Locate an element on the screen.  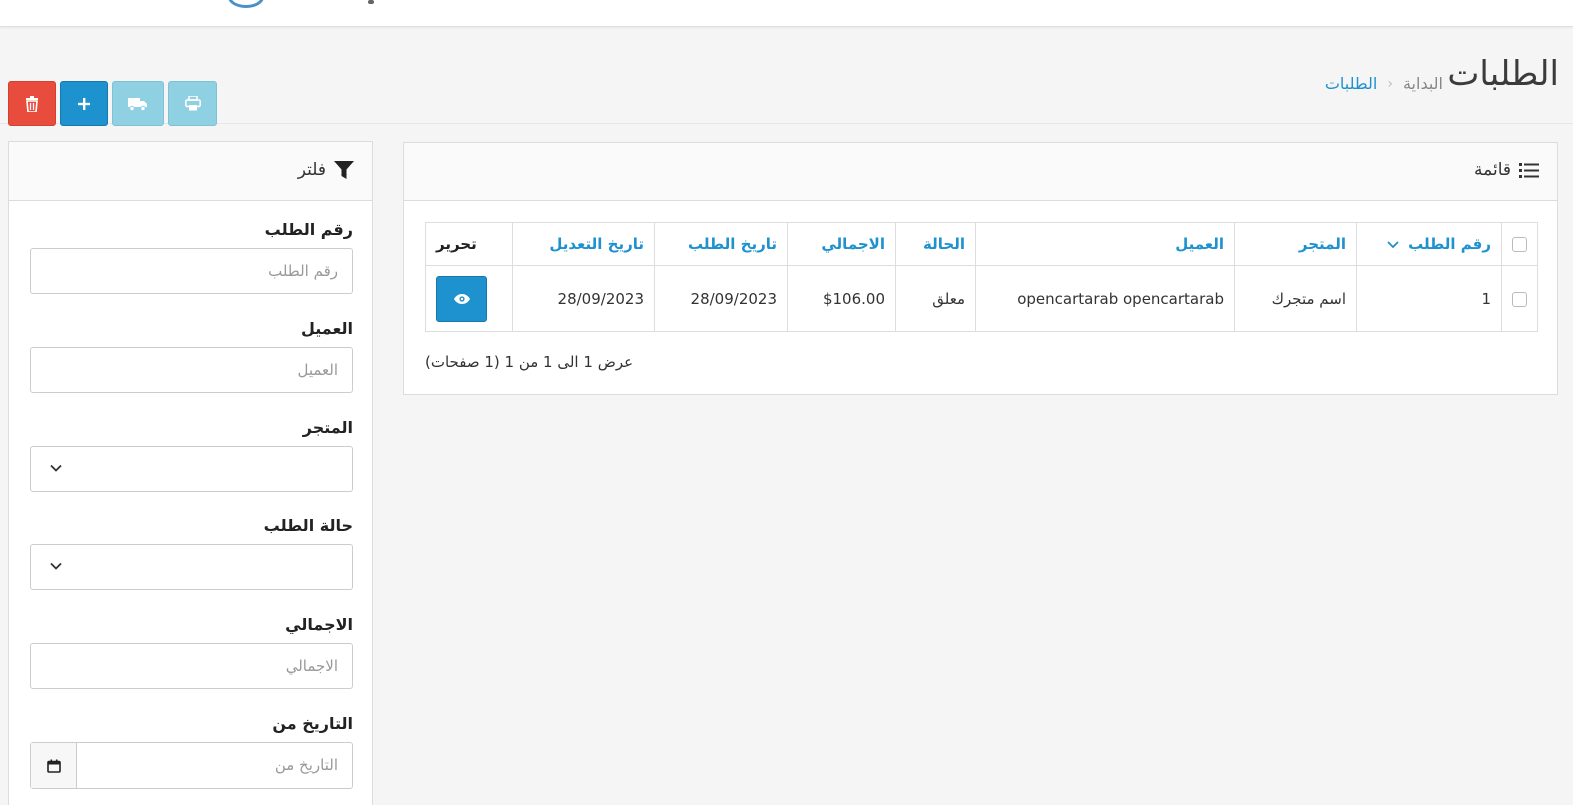
plus-icon is located at coordinates (84, 103).